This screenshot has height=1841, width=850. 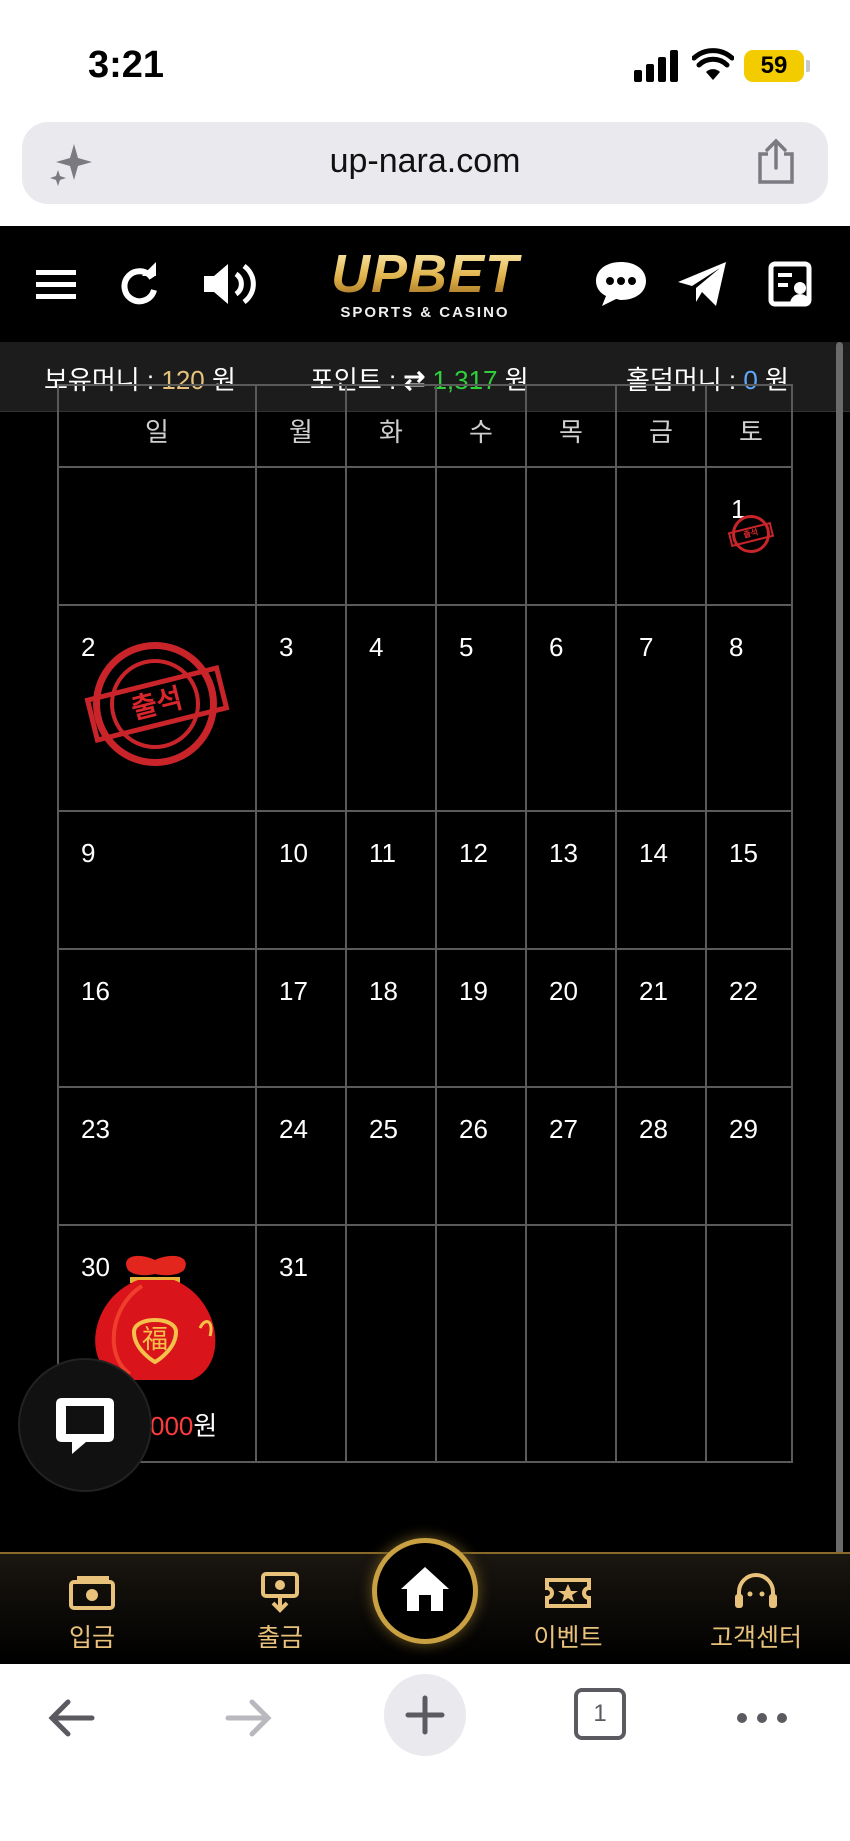 What do you see at coordinates (88, 853) in the screenshot?
I see `day-cell-9: 9` at bounding box center [88, 853].